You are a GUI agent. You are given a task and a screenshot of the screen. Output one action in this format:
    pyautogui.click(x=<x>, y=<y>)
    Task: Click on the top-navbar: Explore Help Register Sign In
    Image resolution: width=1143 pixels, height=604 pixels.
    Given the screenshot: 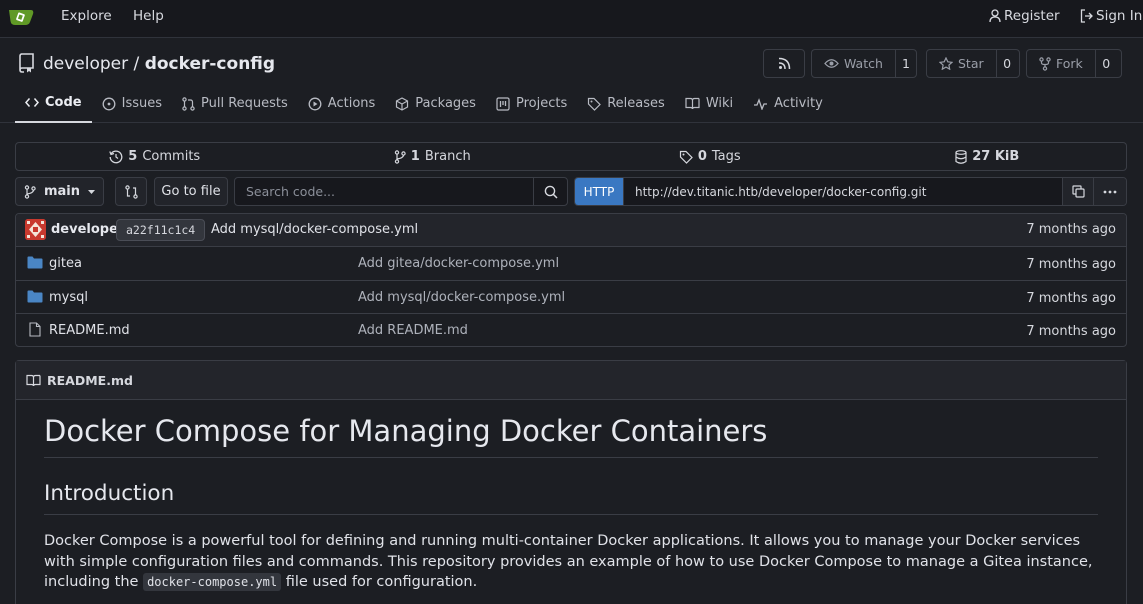 What is the action you would take?
    pyautogui.click(x=571, y=19)
    